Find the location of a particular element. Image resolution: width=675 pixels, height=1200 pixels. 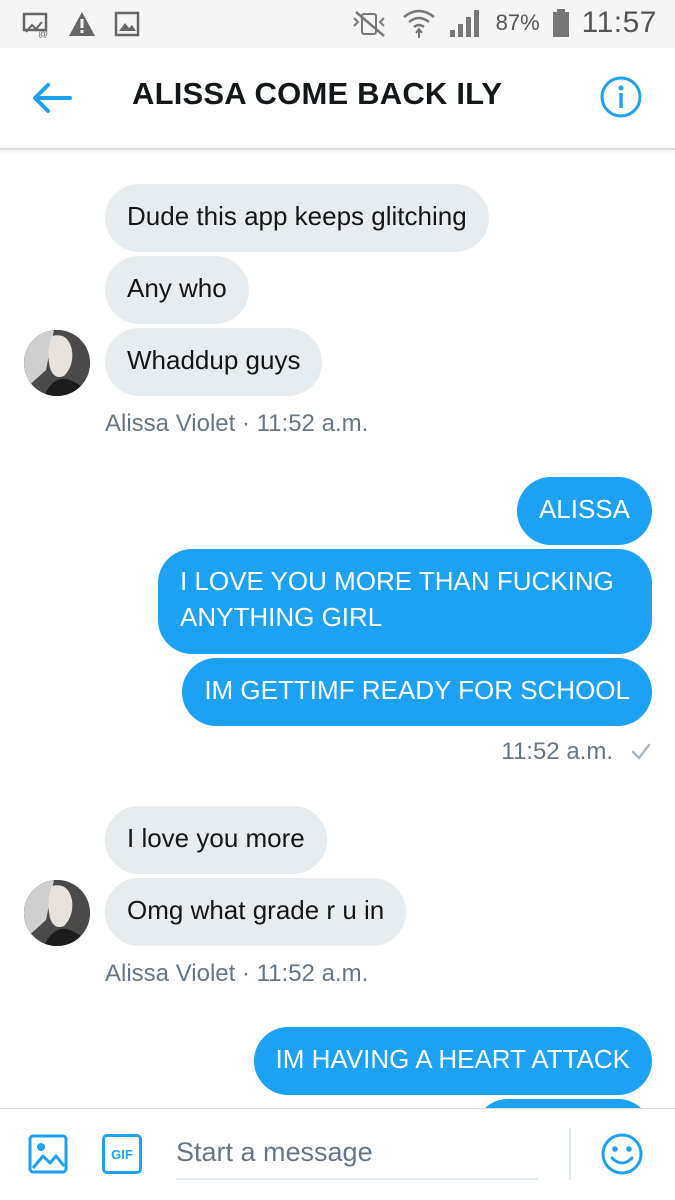

warning-icon is located at coordinates (82, 24).